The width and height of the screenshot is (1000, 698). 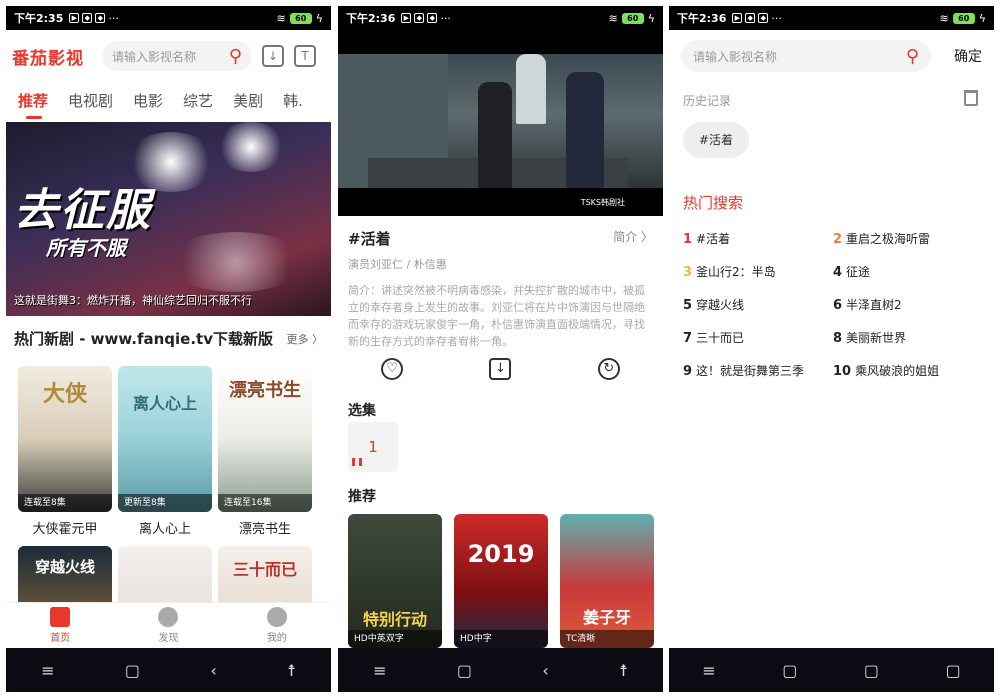 What do you see at coordinates (164, 403) in the screenshot?
I see `poster-art-text: 离人心上` at bounding box center [164, 403].